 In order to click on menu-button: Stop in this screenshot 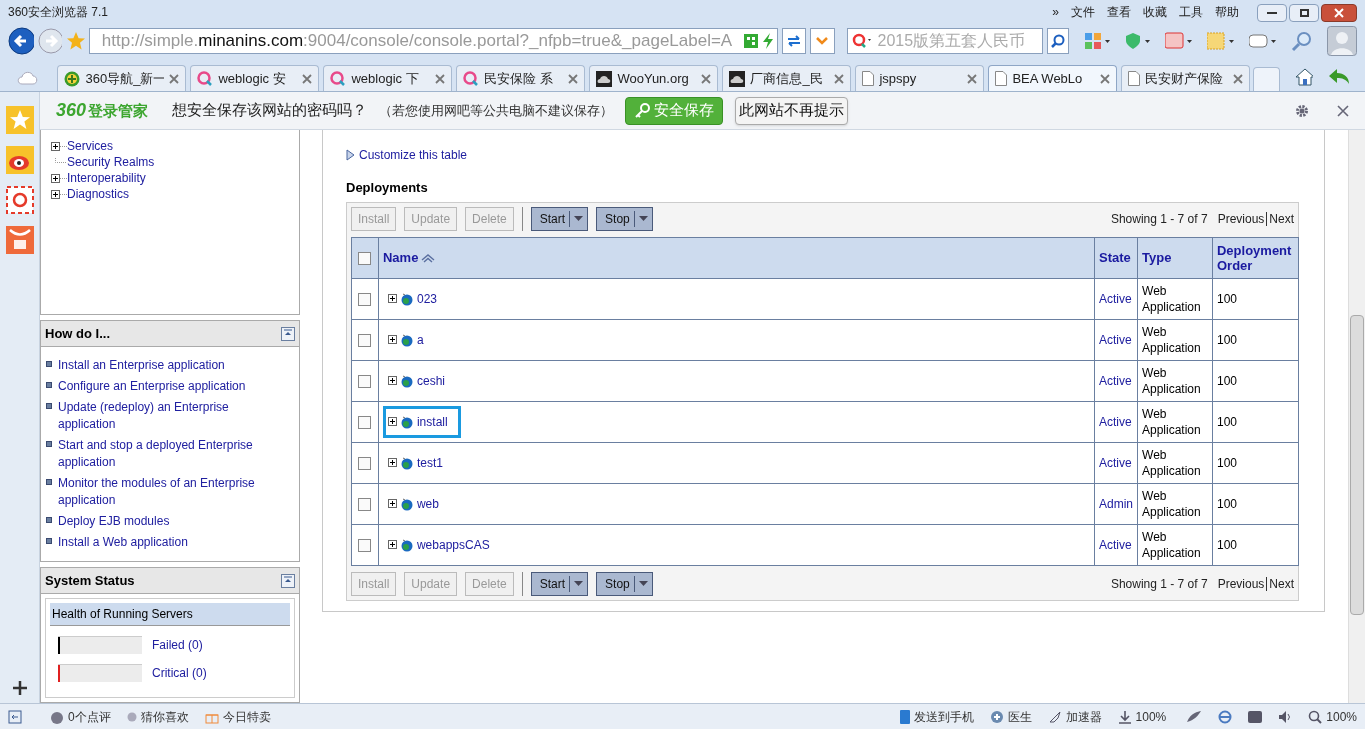, I will do `click(624, 583)`.